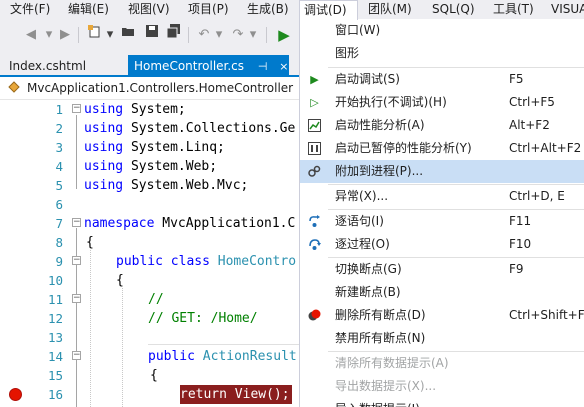 This screenshot has height=407, width=584. I want to click on menu-item-label: 删除所有断点(D), so click(380, 315).